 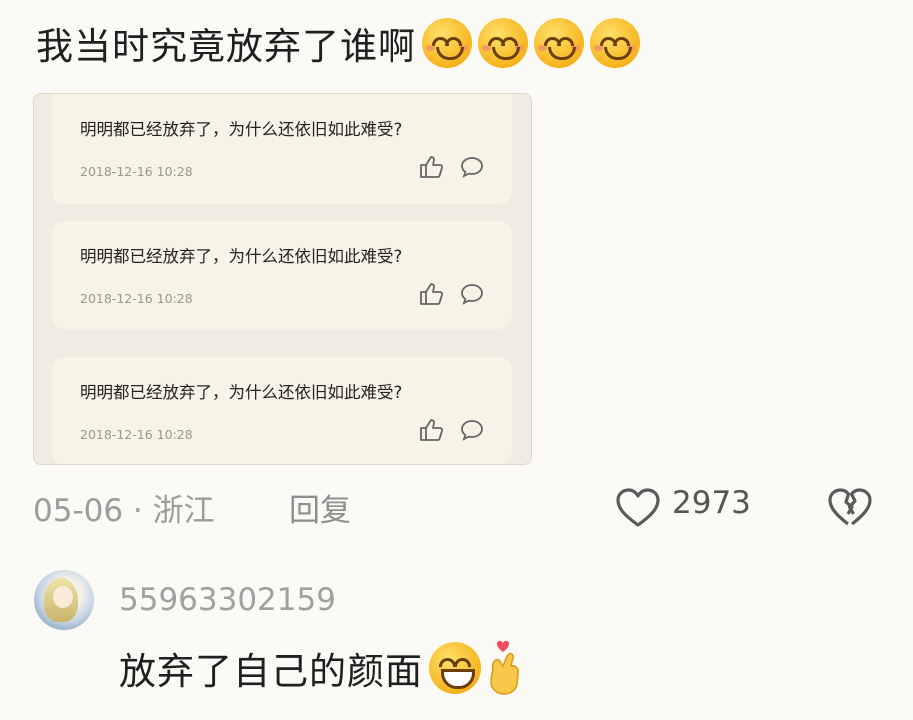 What do you see at coordinates (850, 507) in the screenshot?
I see `dislike-broken-heart-icon` at bounding box center [850, 507].